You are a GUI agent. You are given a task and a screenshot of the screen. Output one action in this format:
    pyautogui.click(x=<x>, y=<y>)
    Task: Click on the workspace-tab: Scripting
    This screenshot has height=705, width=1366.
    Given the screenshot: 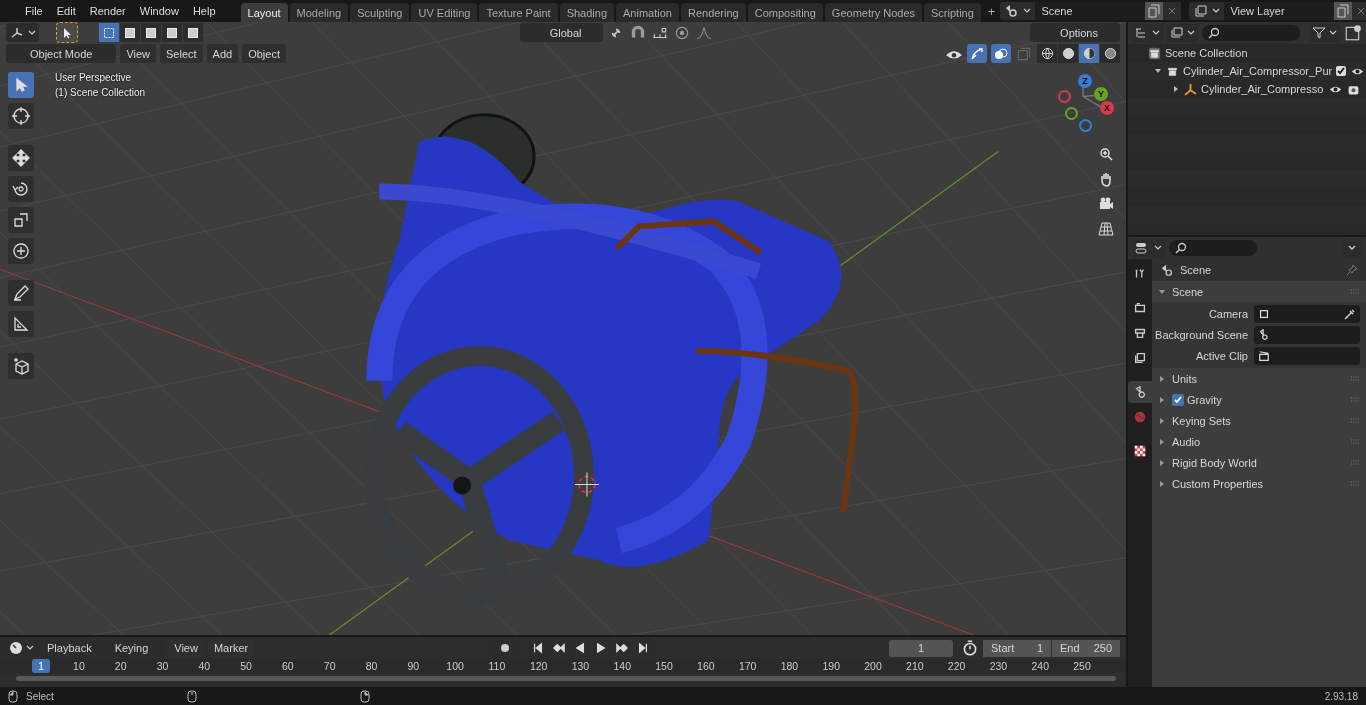 What is the action you would take?
    pyautogui.click(x=952, y=12)
    